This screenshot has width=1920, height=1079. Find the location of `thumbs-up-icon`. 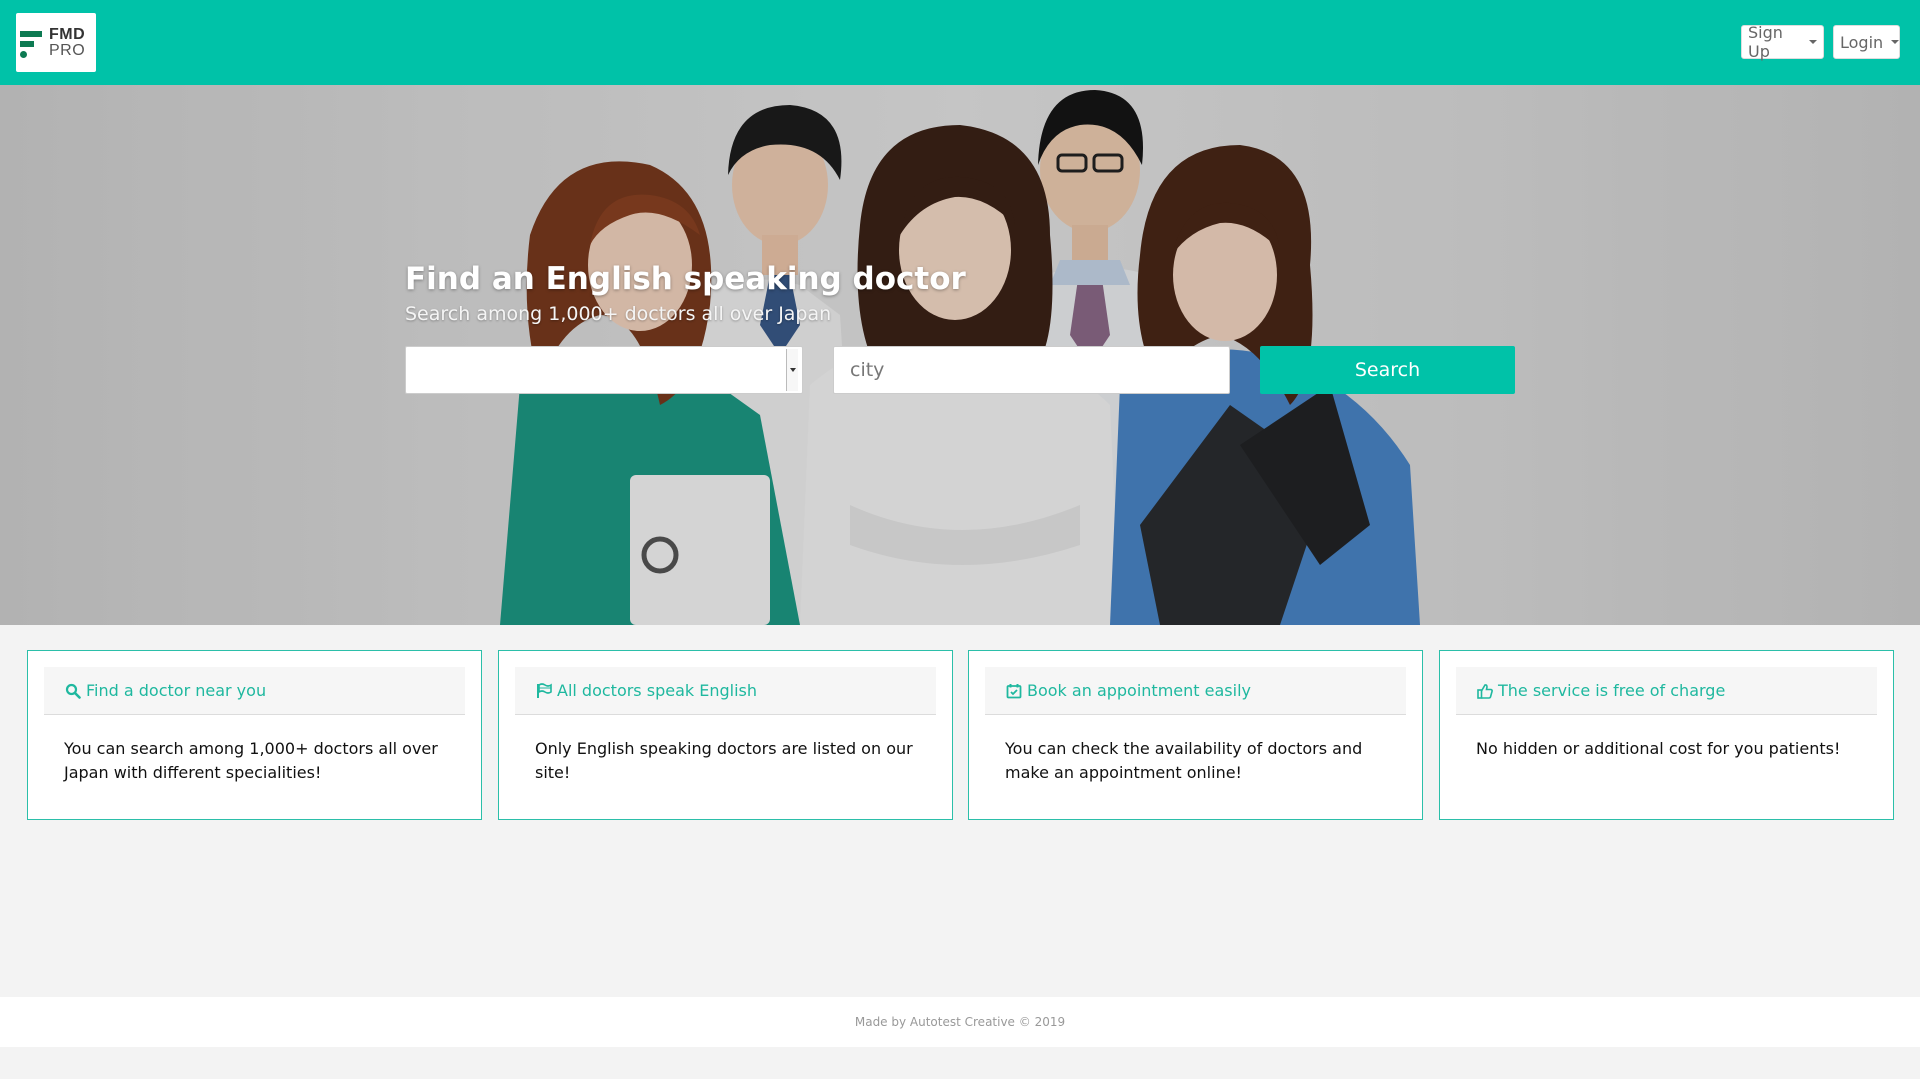

thumbs-up-icon is located at coordinates (1485, 691).